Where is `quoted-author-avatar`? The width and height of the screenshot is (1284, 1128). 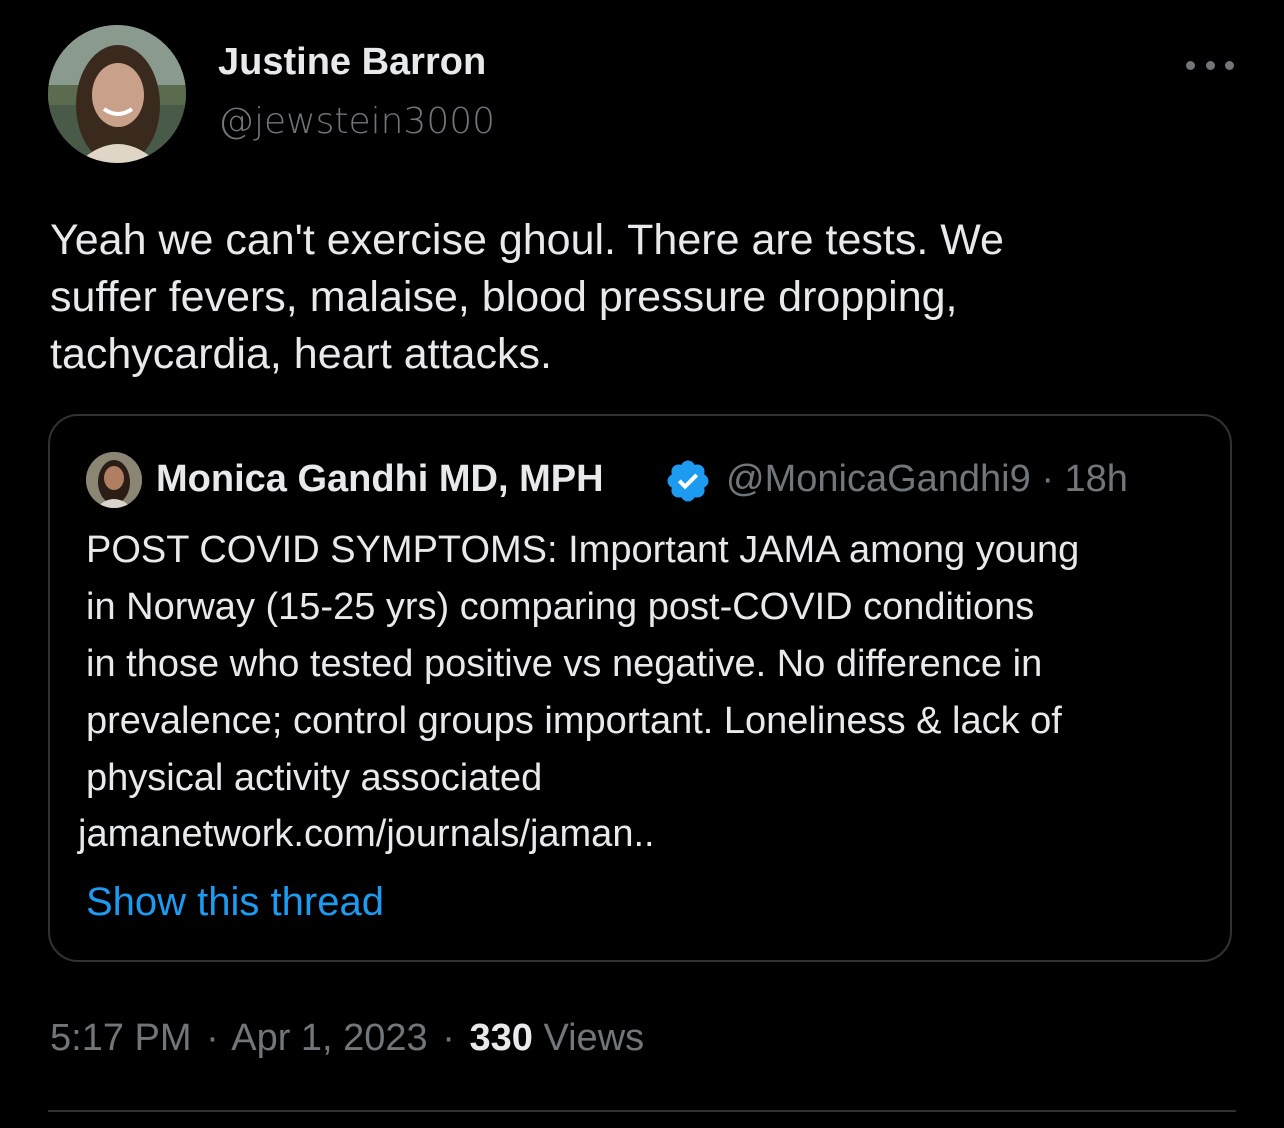
quoted-author-avatar is located at coordinates (114, 480).